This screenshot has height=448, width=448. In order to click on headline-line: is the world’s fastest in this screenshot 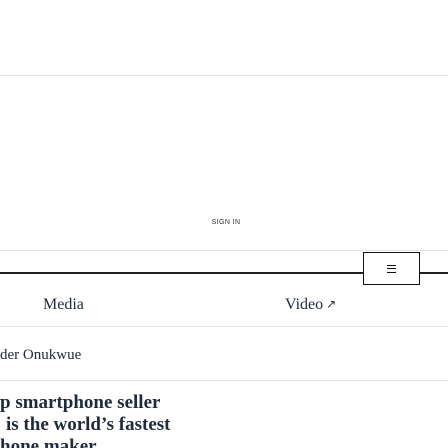, I will do `click(88, 424)`.